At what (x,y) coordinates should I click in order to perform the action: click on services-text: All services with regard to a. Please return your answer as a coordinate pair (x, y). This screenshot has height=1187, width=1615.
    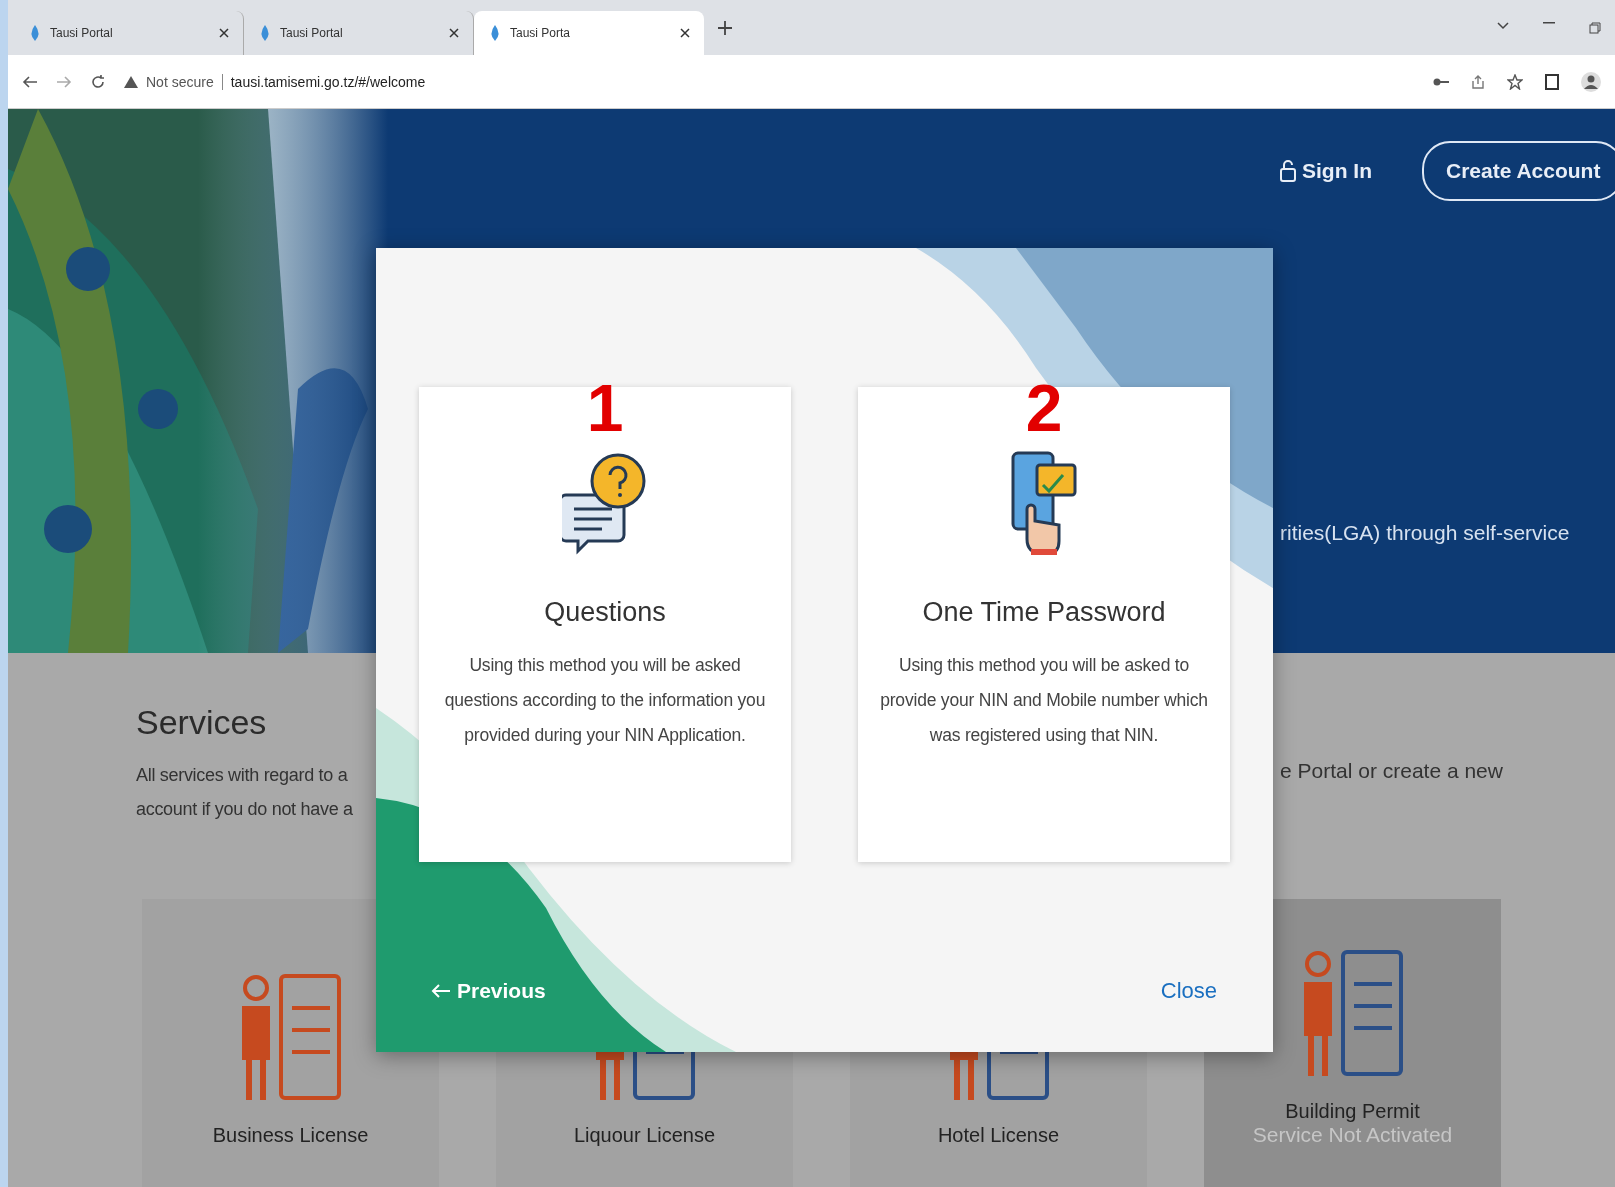
    Looking at the image, I should click on (242, 775).